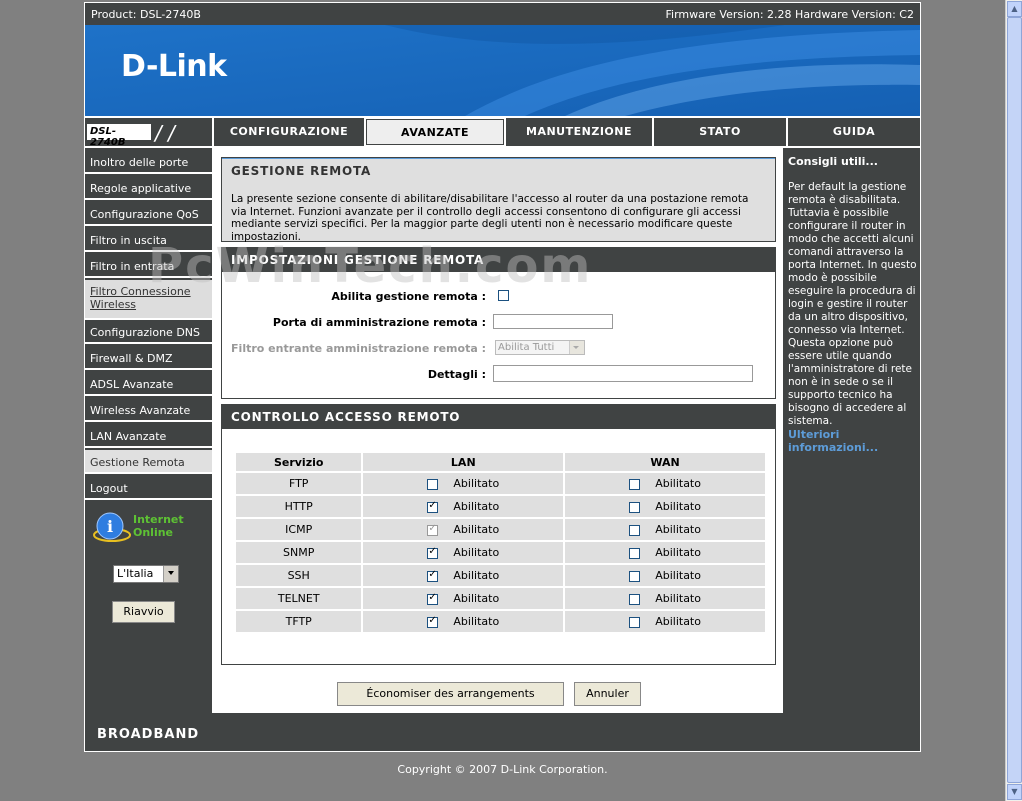 The image size is (1022, 801). I want to click on vertical-scrollbar: ▲ ▼, so click(1013, 400).